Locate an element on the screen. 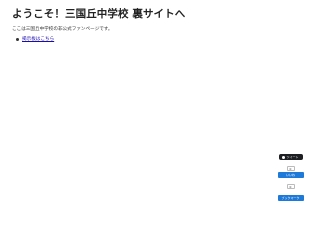  list-item: 掲示板はこちら is located at coordinates (35, 39).